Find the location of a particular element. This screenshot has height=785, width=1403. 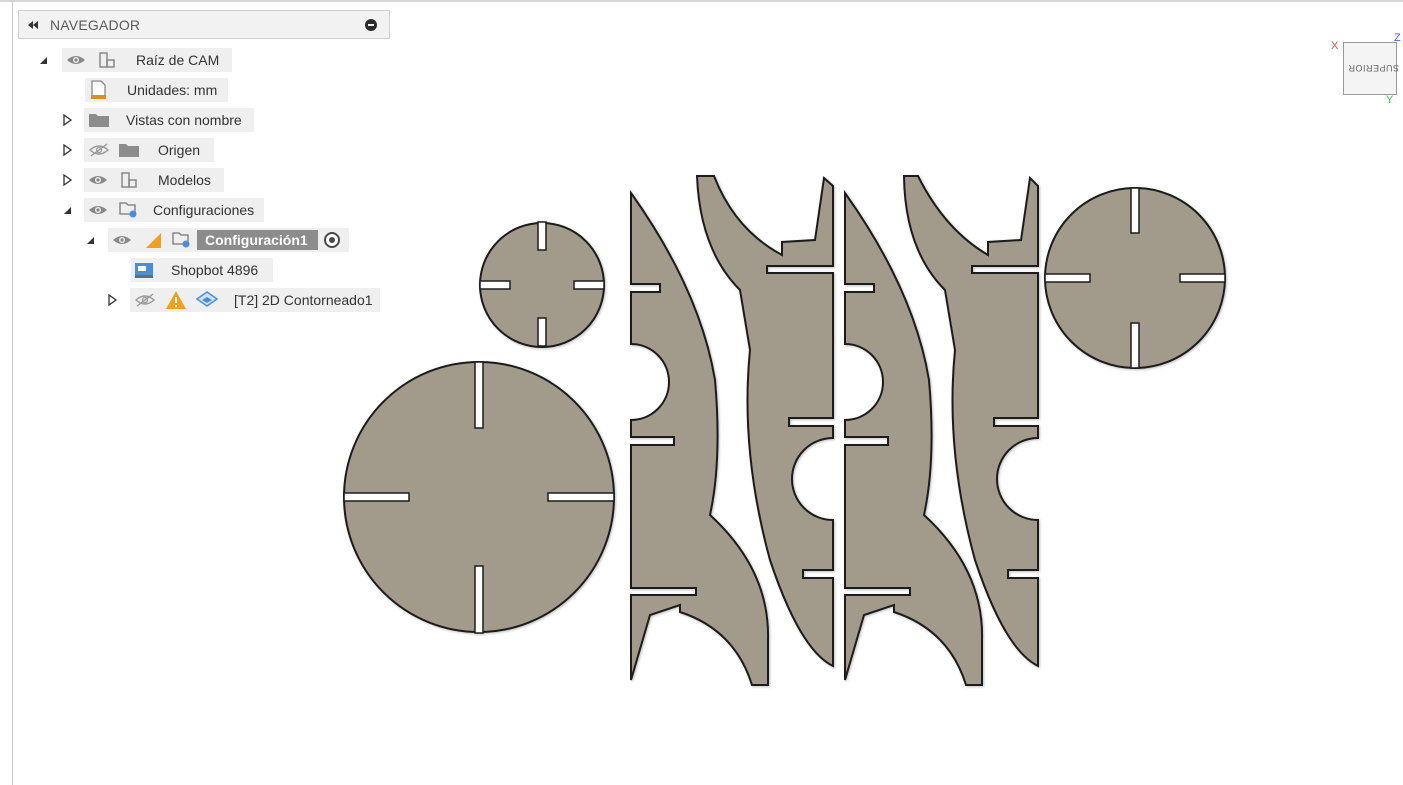

left-border is located at coordinates (12, 392).